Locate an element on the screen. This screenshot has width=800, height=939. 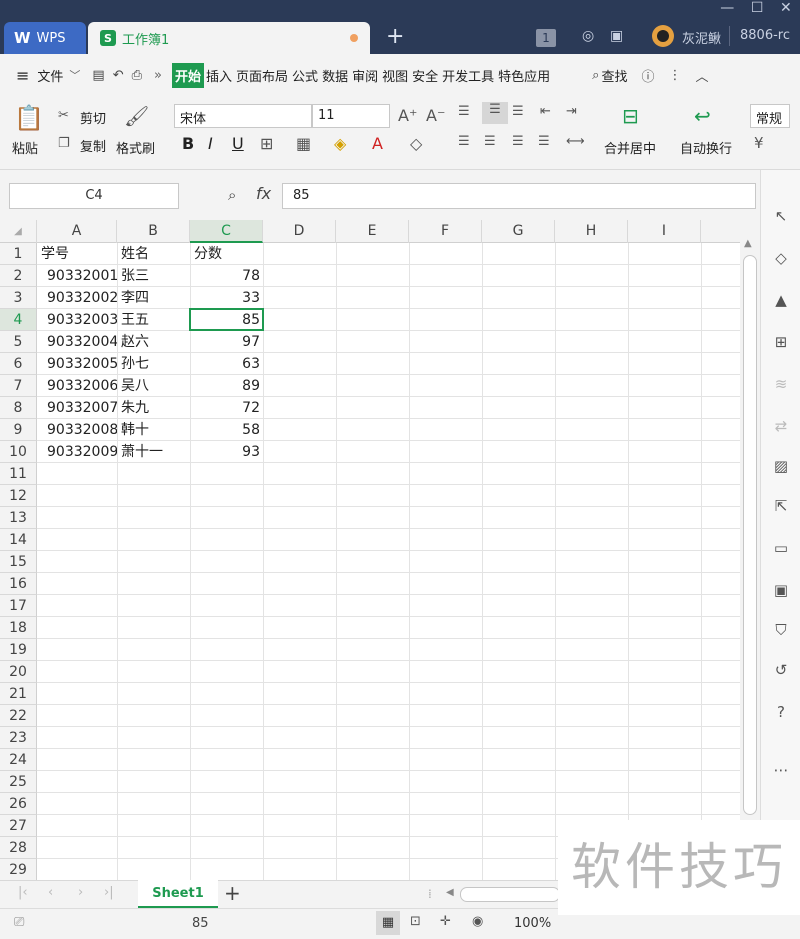
row-header-20: 20 is located at coordinates (18, 672).